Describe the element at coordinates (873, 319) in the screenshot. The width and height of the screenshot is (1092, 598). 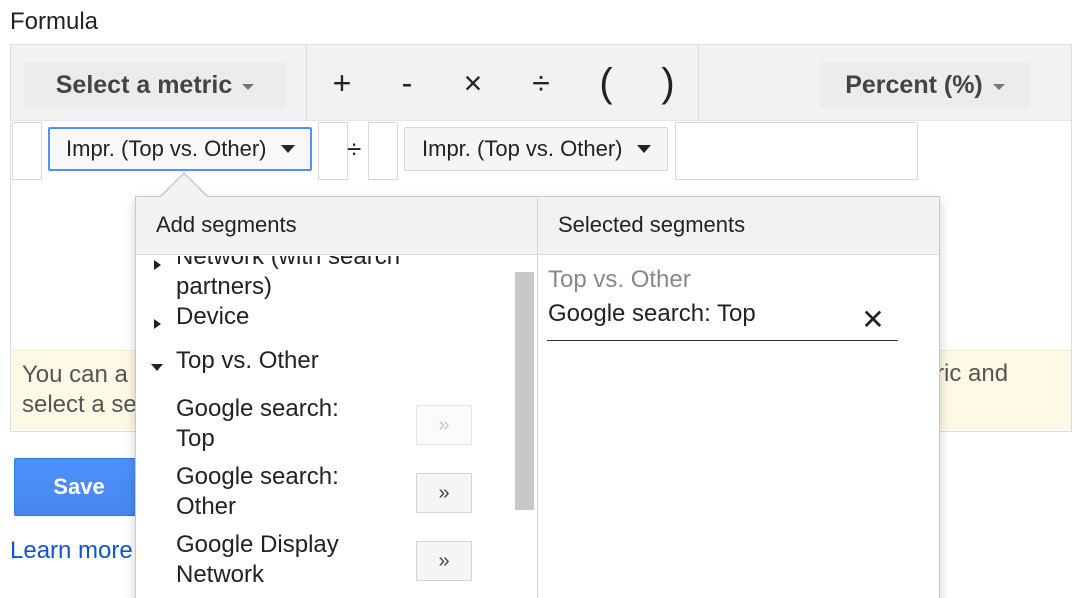
I see `close-icon: ✕` at that location.